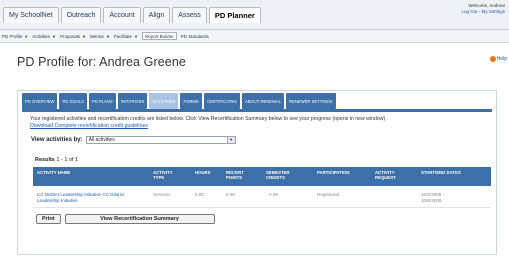  I want to click on help-icon, so click(492, 59).